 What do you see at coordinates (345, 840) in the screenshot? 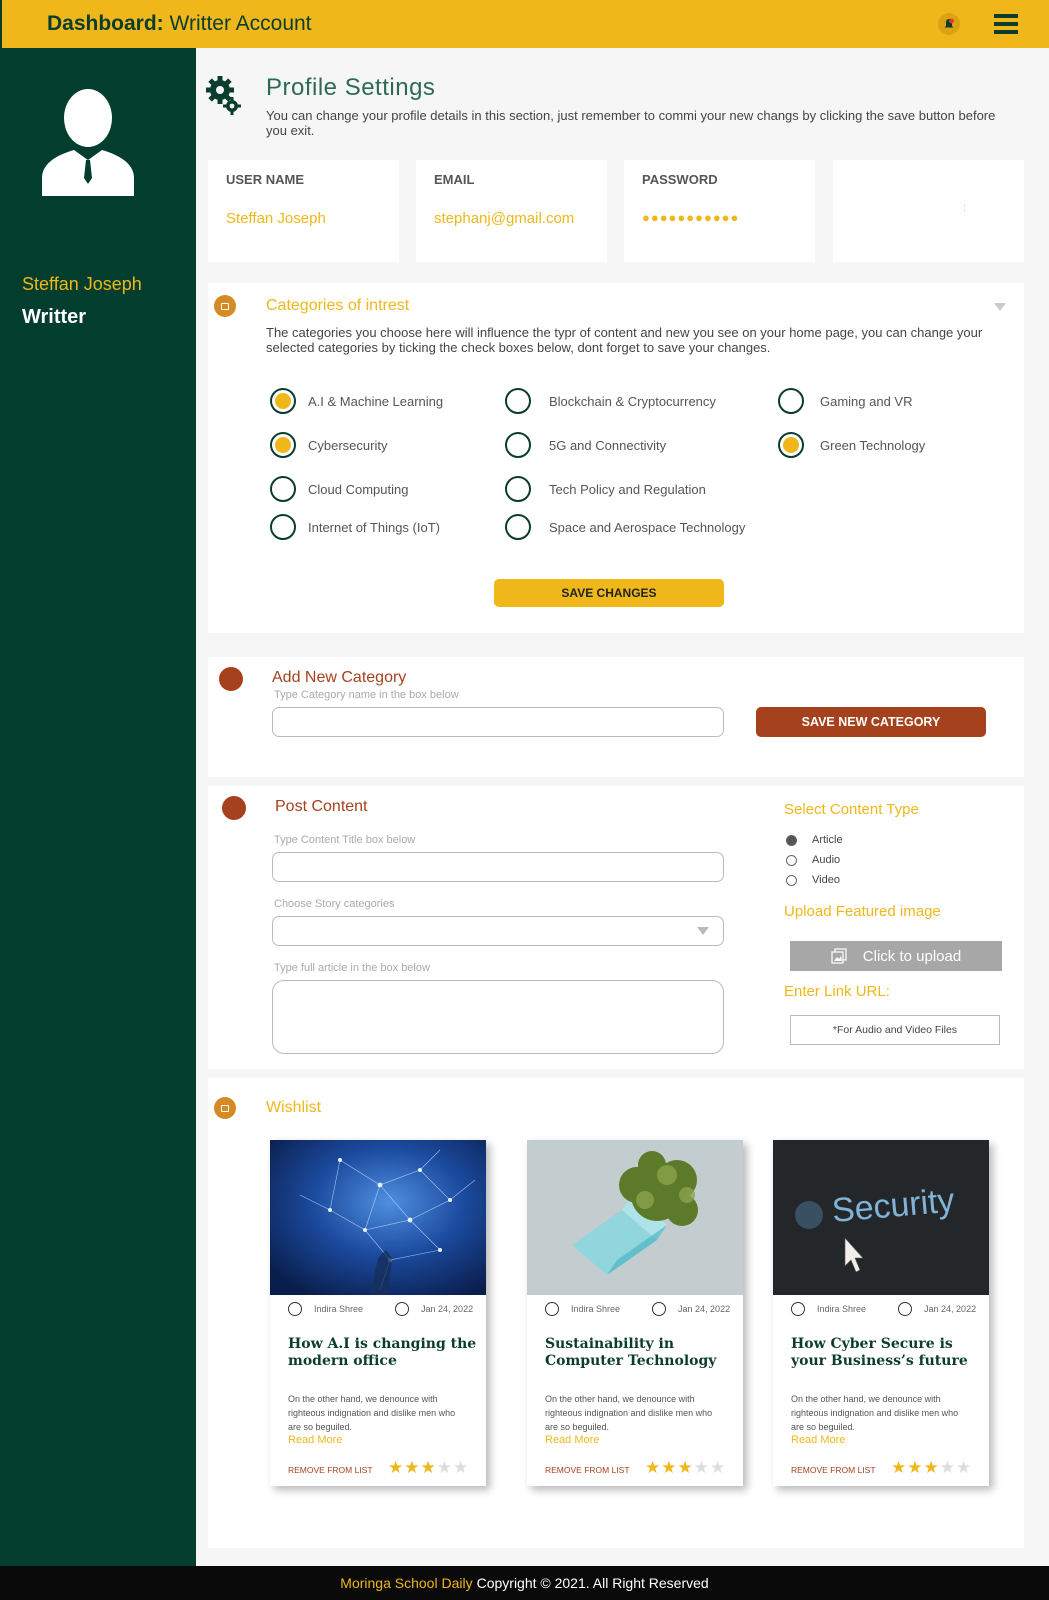
I see `content-title-hint: Type Content Title box below` at bounding box center [345, 840].